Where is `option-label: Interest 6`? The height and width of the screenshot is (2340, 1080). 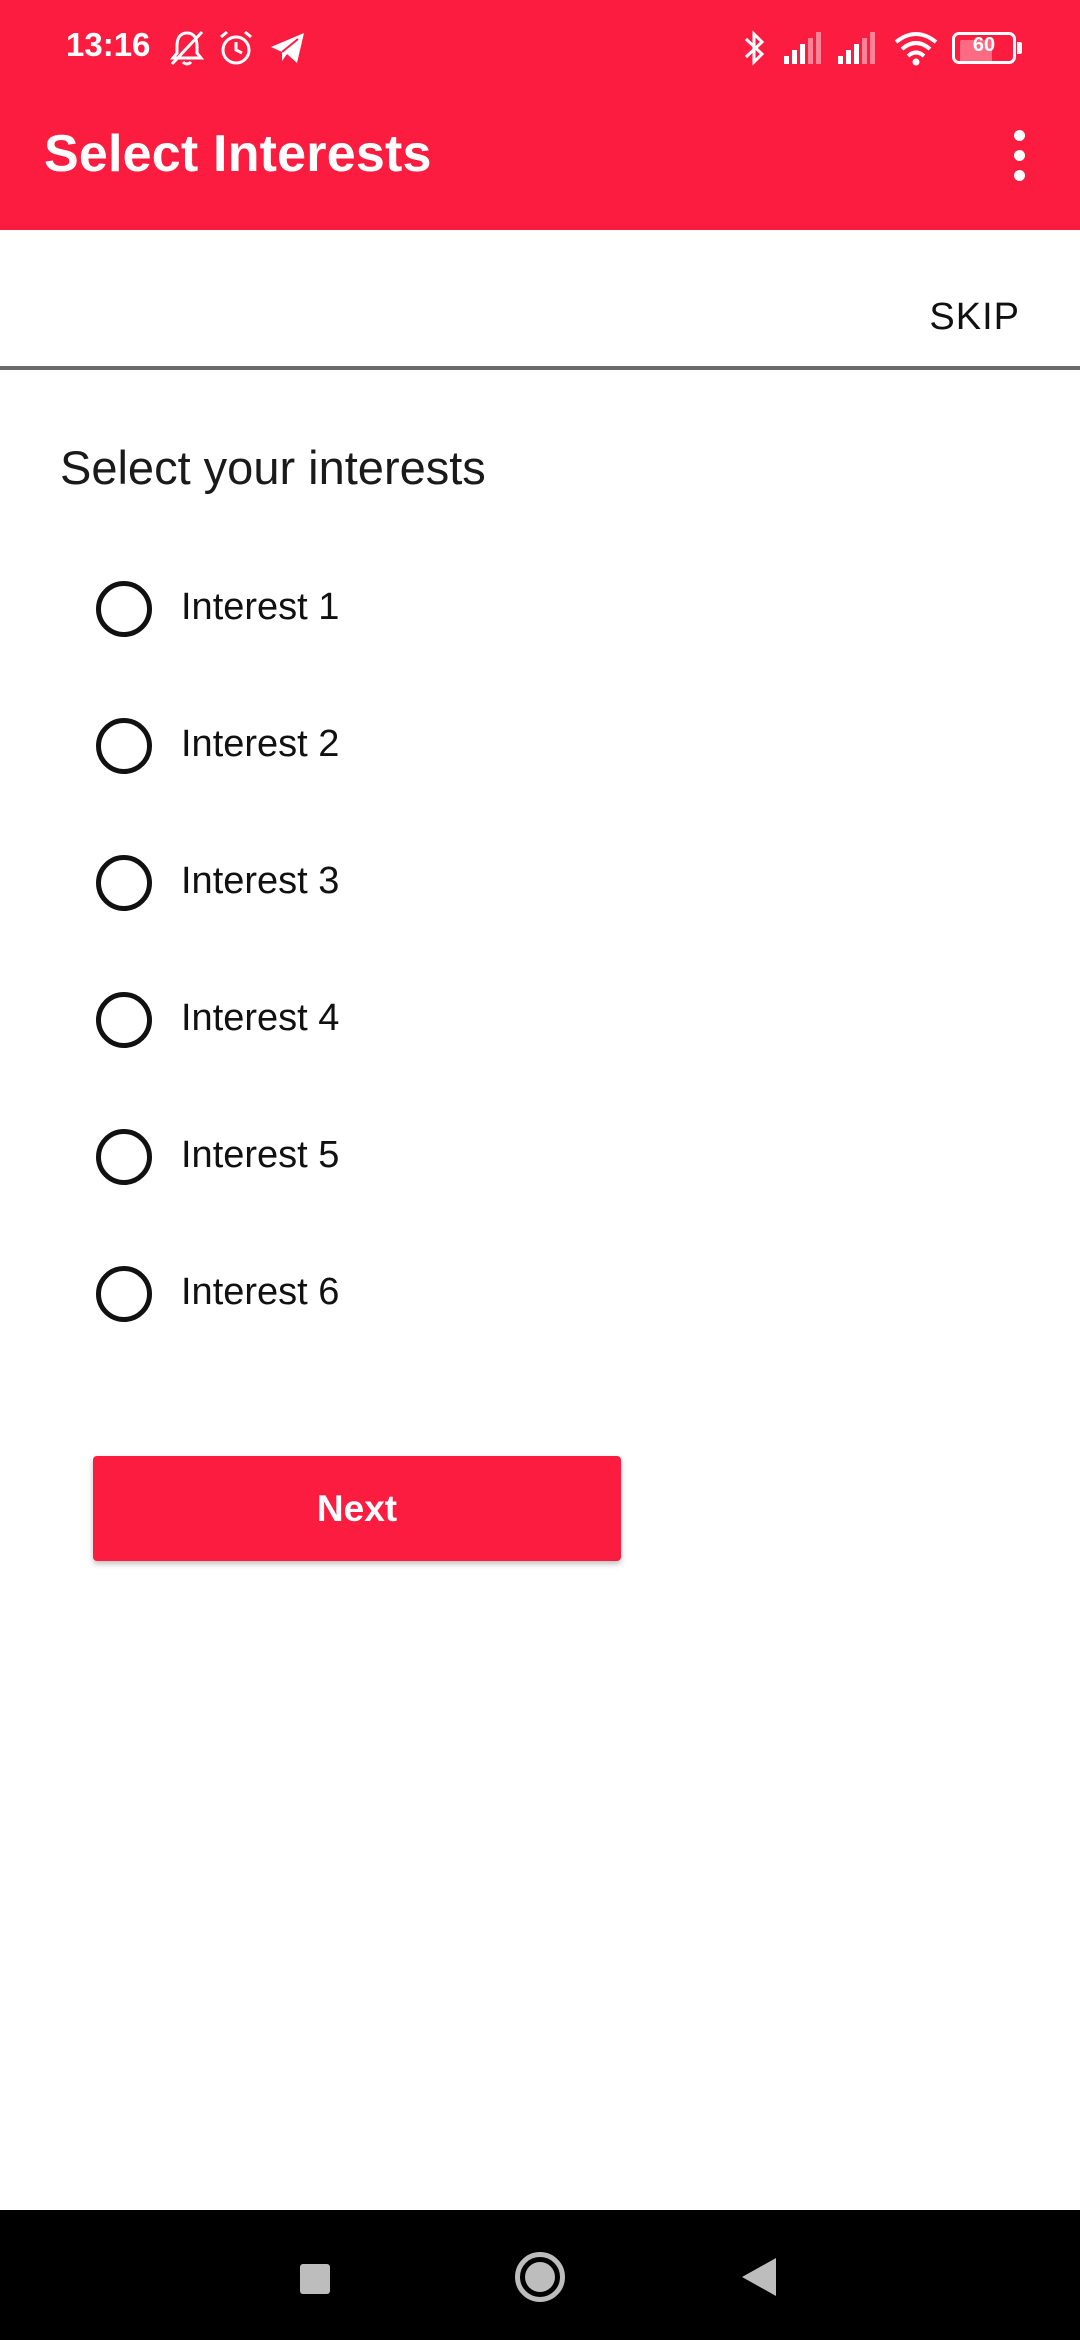
option-label: Interest 6 is located at coordinates (260, 1292).